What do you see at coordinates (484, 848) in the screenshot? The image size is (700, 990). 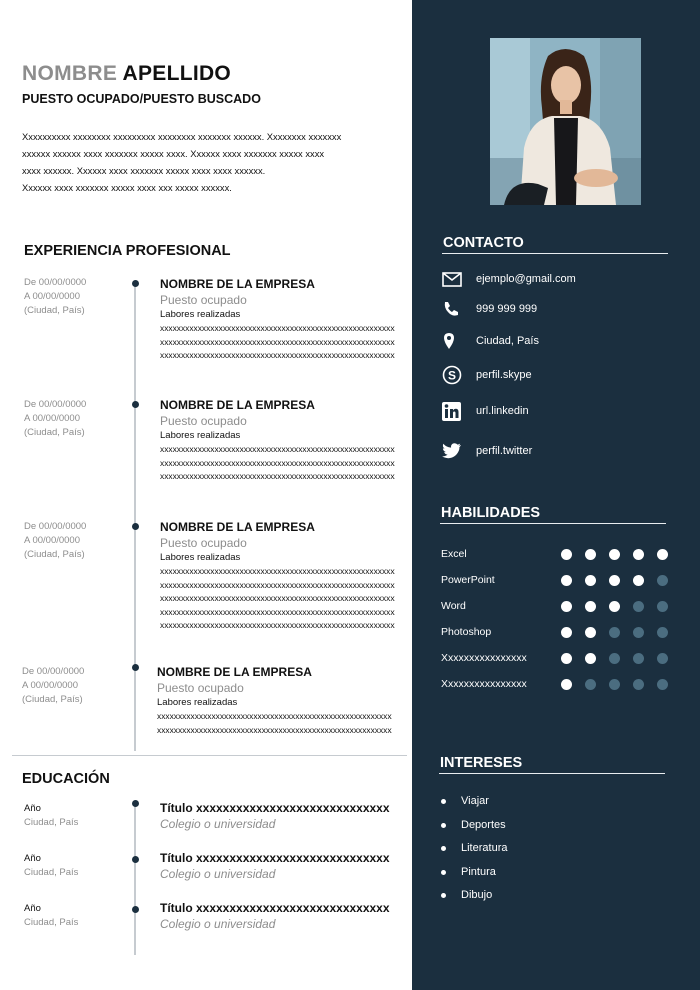 I see `interest-label: Literatura` at bounding box center [484, 848].